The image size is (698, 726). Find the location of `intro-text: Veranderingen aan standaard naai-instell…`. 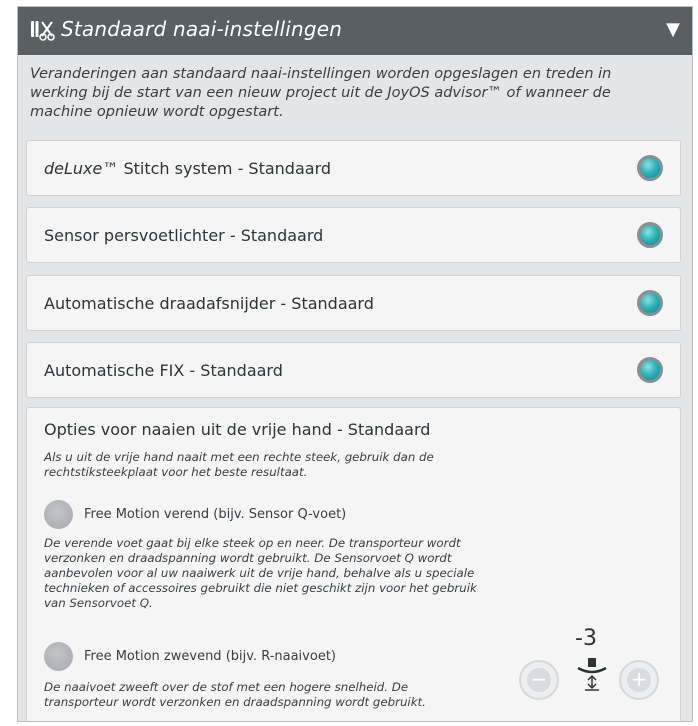

intro-text: Veranderingen aan standaard naai-instell… is located at coordinates (321, 93).